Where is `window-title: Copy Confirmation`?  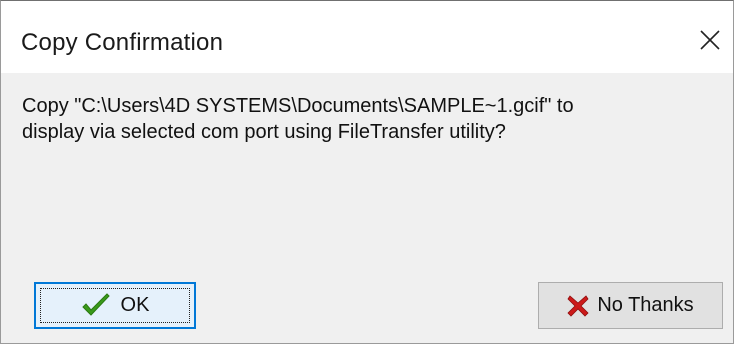 window-title: Copy Confirmation is located at coordinates (122, 42).